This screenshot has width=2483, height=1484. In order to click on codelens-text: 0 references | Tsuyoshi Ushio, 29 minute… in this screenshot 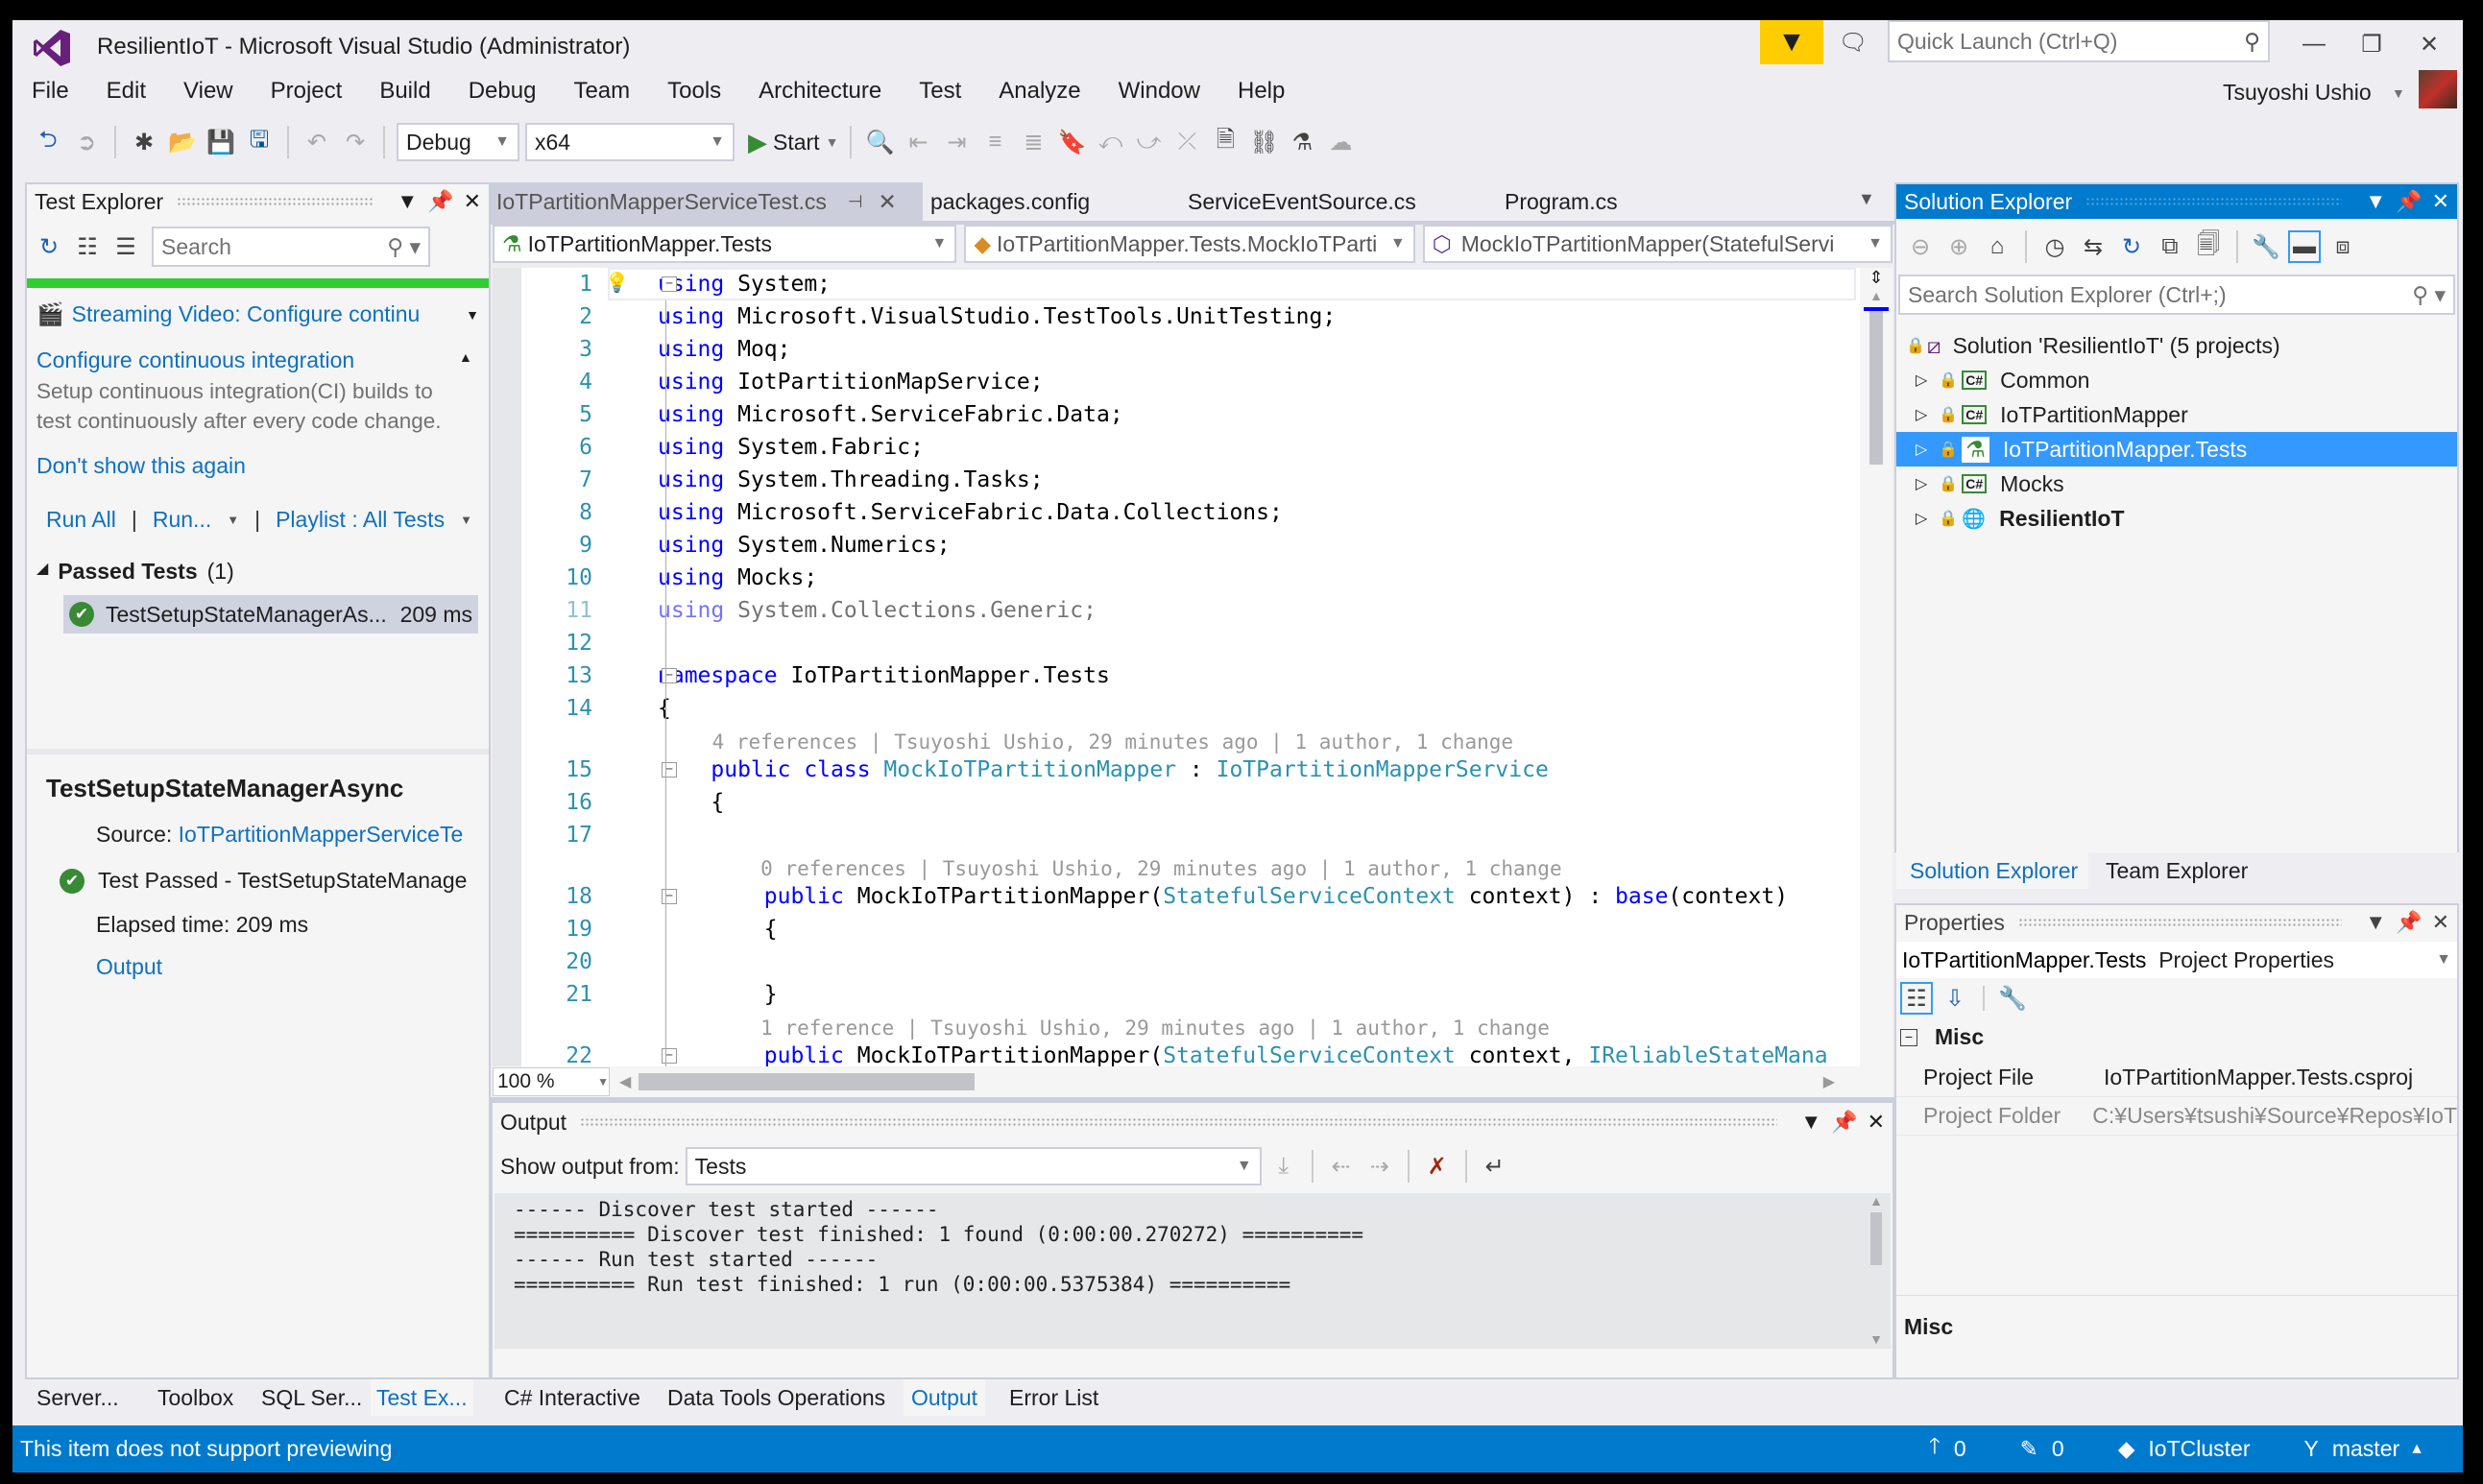, I will do `click(1112, 869)`.